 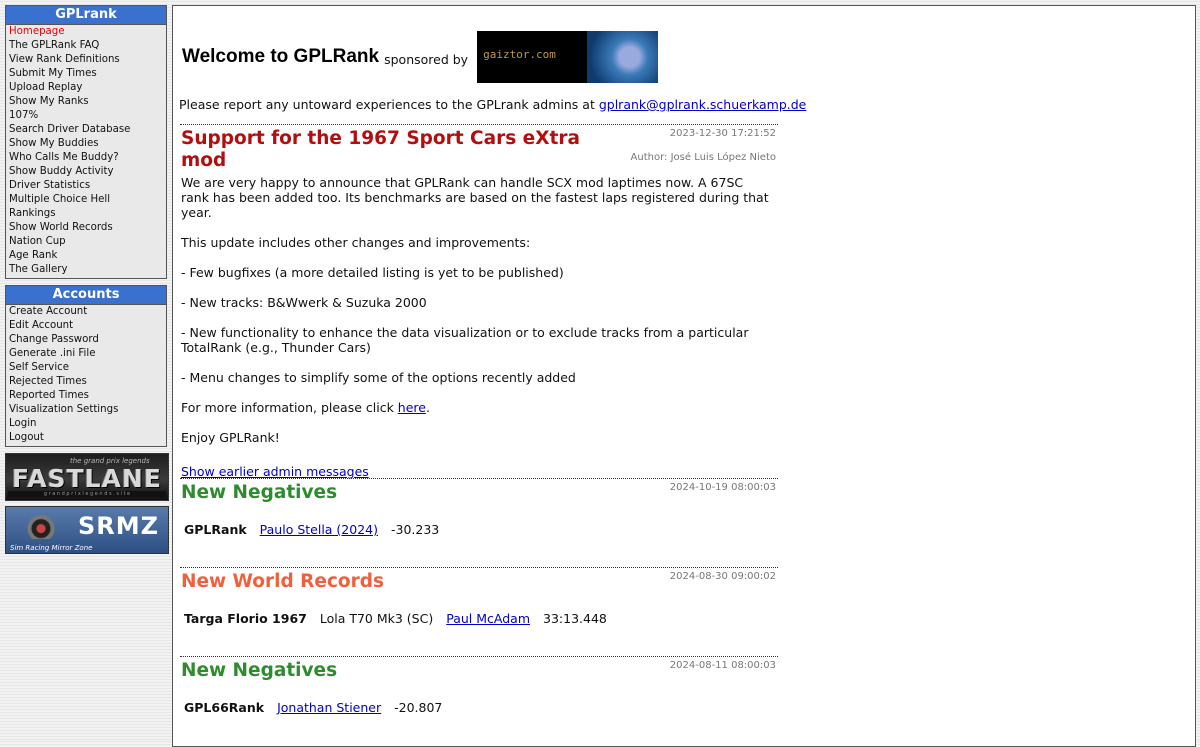 I want to click on menu-item-driver-statistics: Driver Statistics, so click(x=87, y=186).